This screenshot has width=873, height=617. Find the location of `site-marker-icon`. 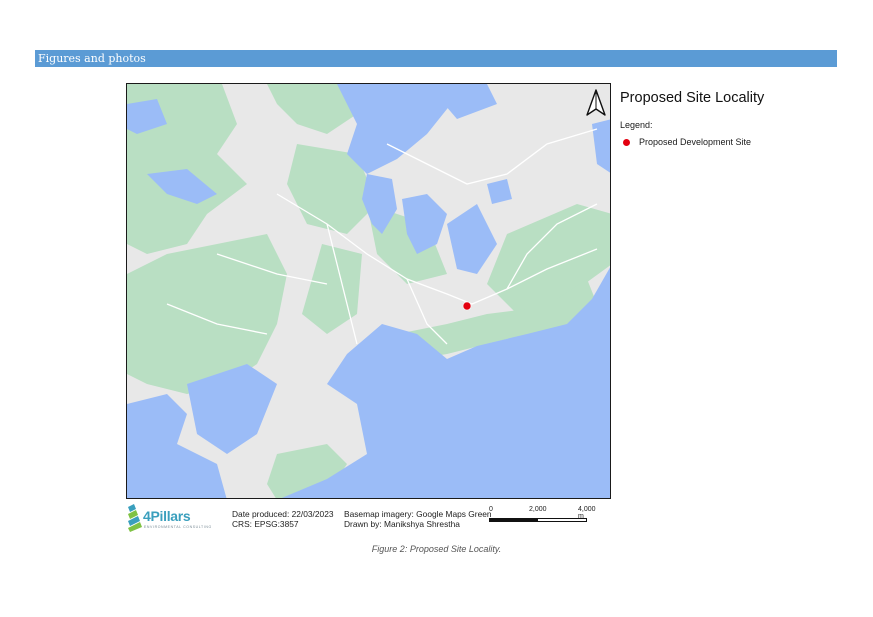

site-marker-icon is located at coordinates (626, 142).